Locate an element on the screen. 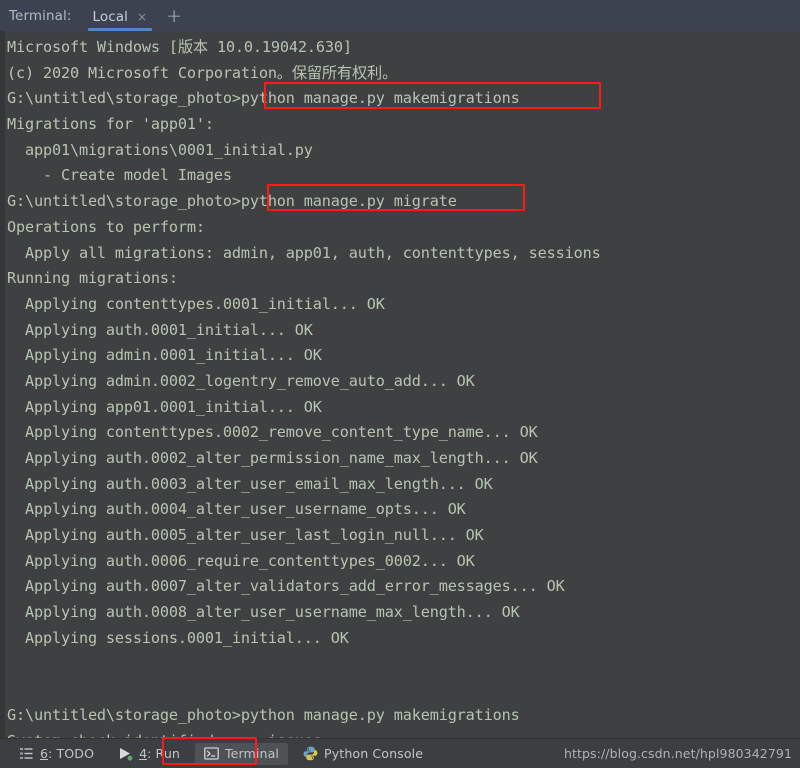 The image size is (800, 768). terminal-line: Operations to perform: is located at coordinates (106, 226).